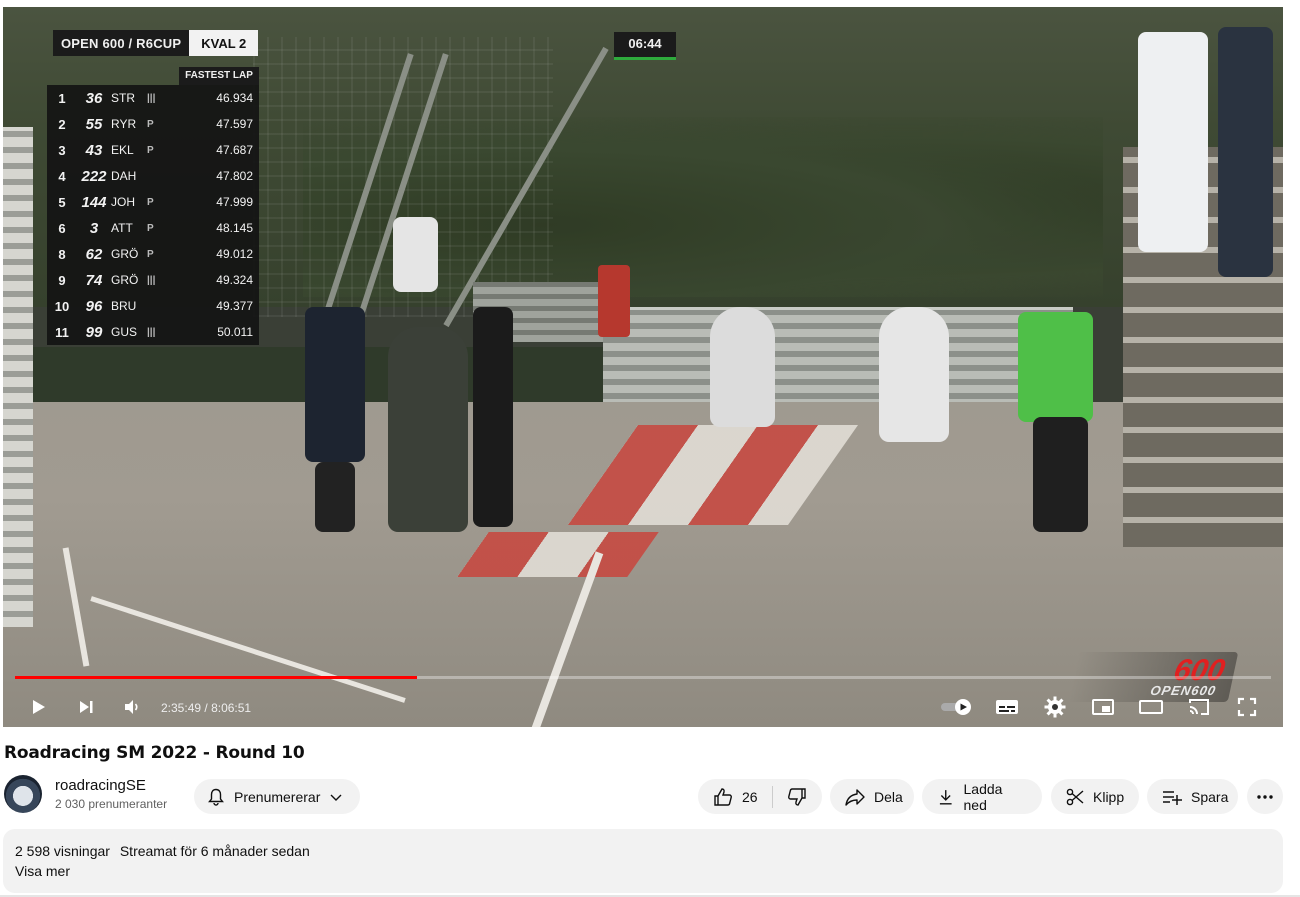 This screenshot has height=897, width=1300. What do you see at coordinates (153, 306) in the screenshot?
I see `timing-row: 10 96 BRU 49.377` at bounding box center [153, 306].